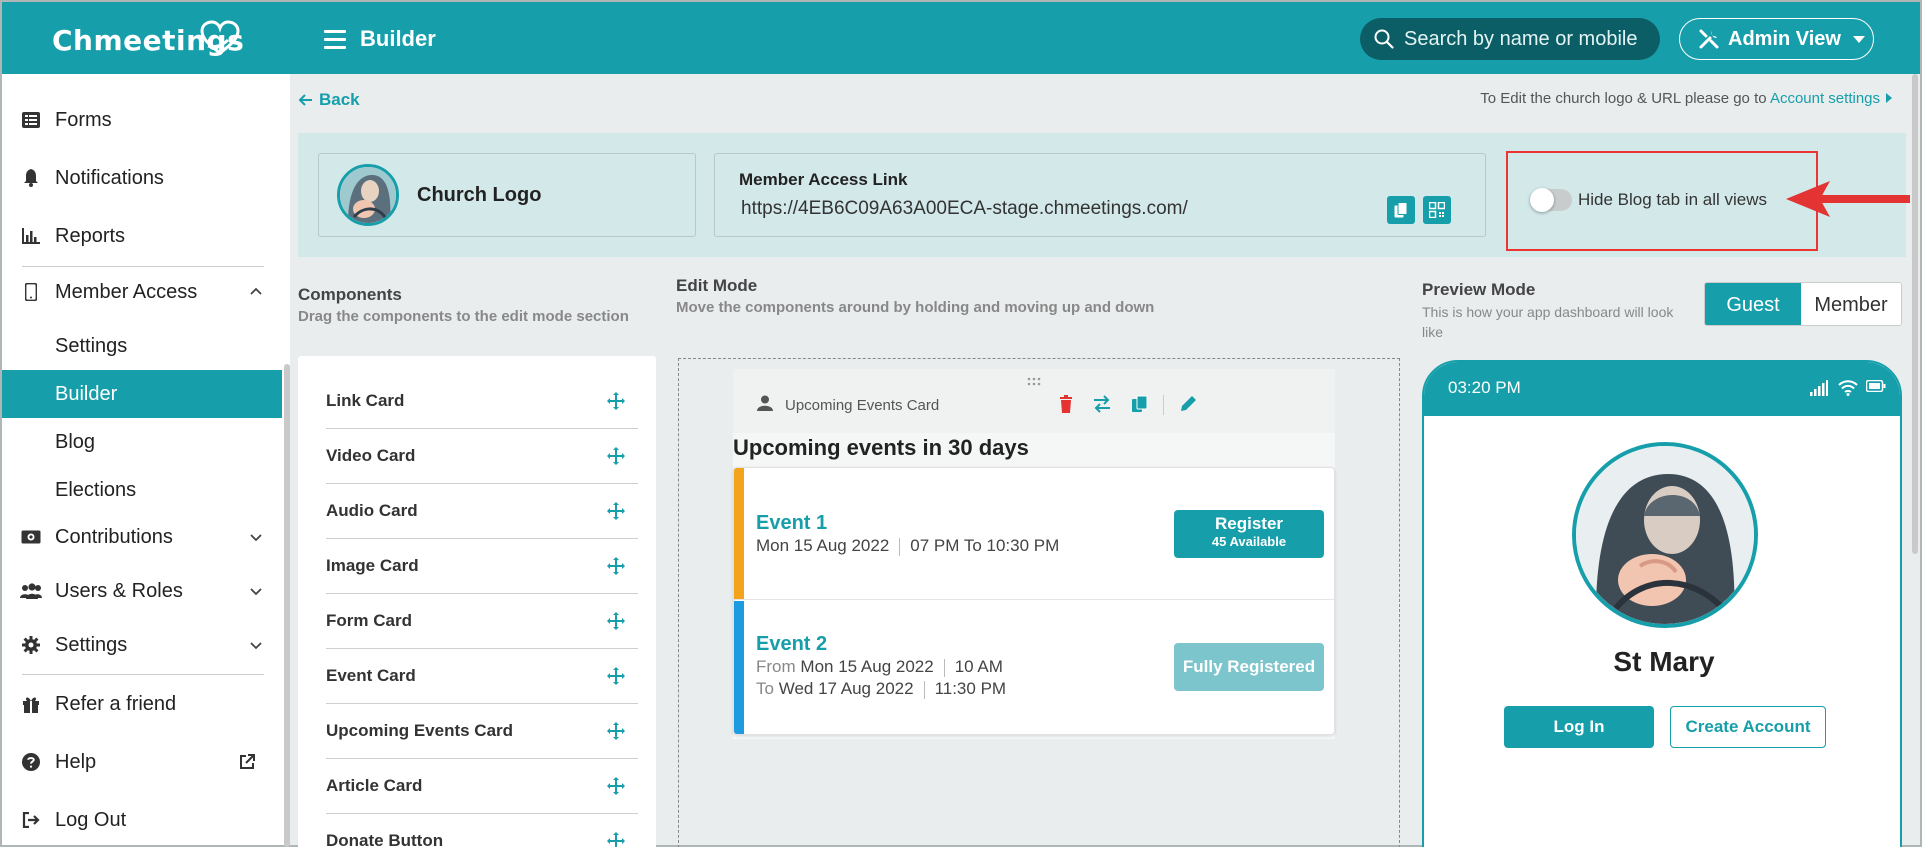 The height and width of the screenshot is (847, 1922). What do you see at coordinates (305, 100) in the screenshot?
I see `arrow-left-icon` at bounding box center [305, 100].